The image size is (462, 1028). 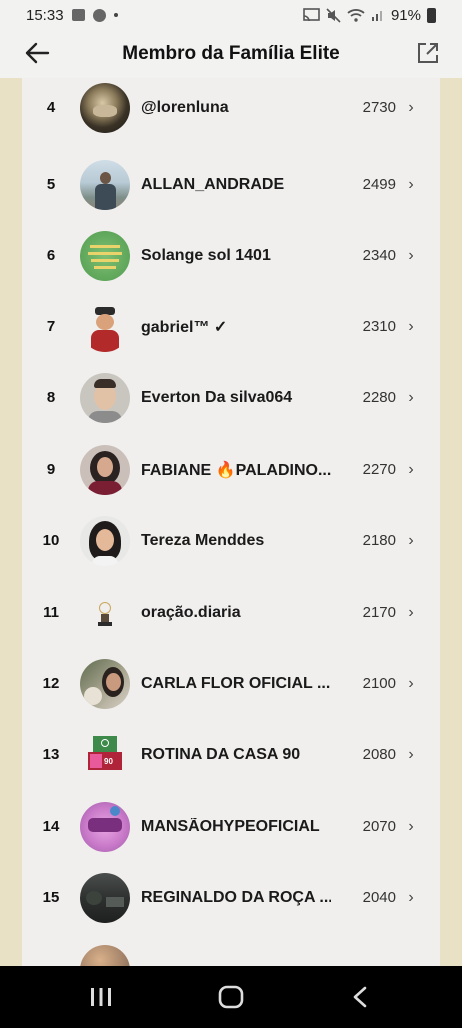 I want to click on member-name: Everton Da silva064, so click(x=217, y=397).